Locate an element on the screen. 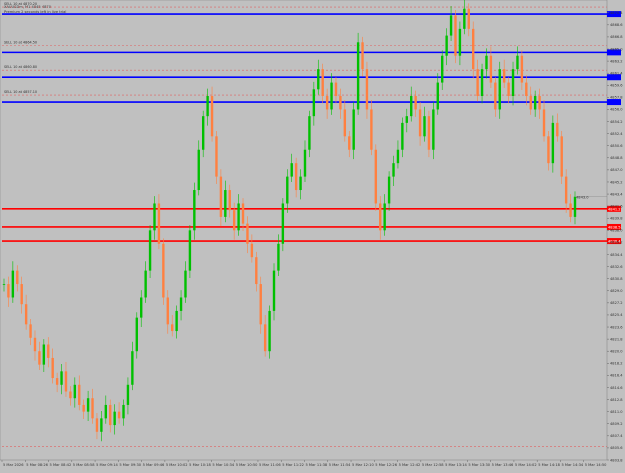  price-axis-label: 4820.0 is located at coordinates (616, 352).